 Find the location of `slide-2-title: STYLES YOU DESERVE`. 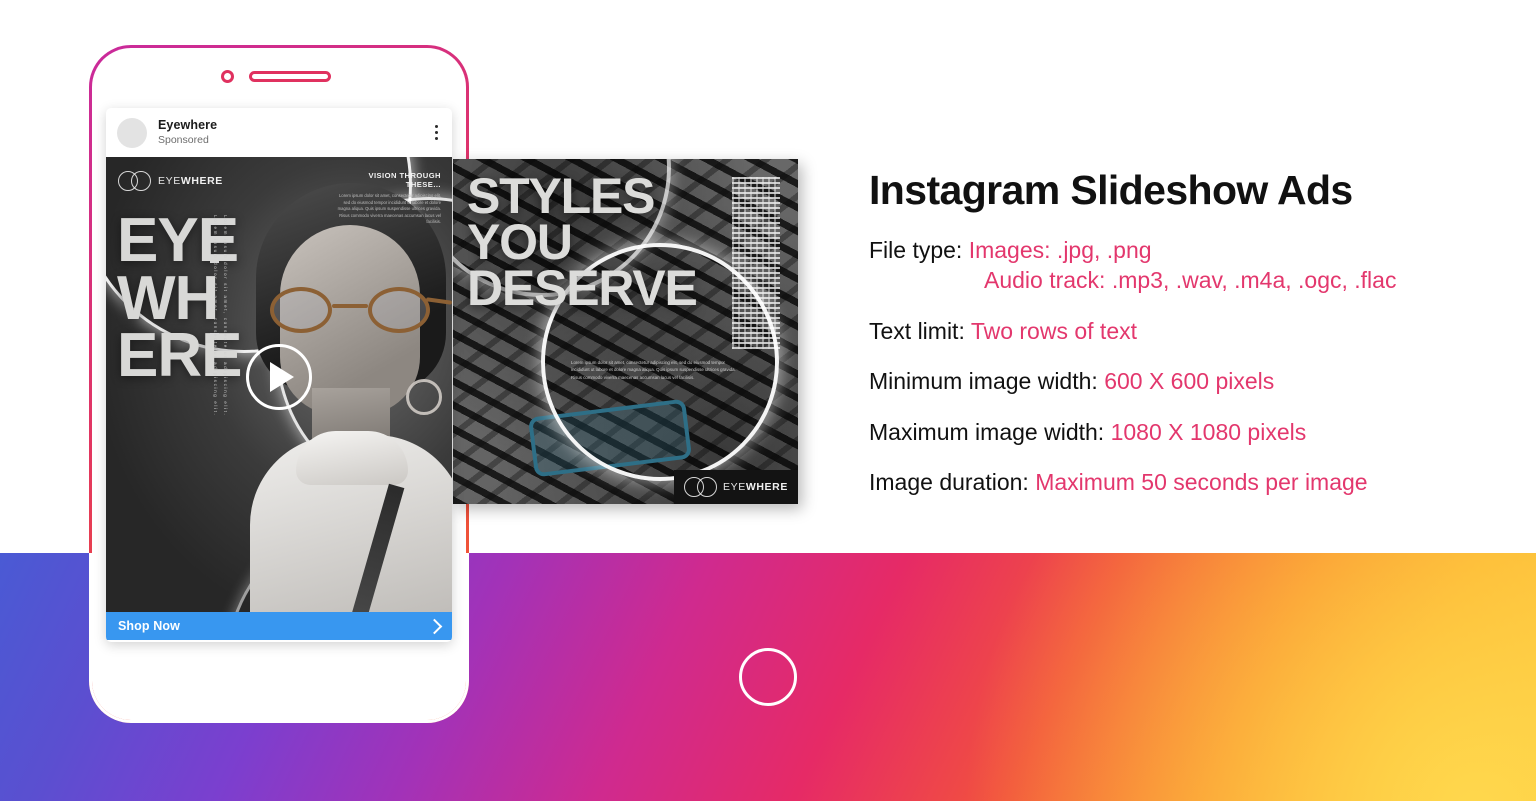

slide-2-title: STYLES YOU DESERVE is located at coordinates (582, 242).